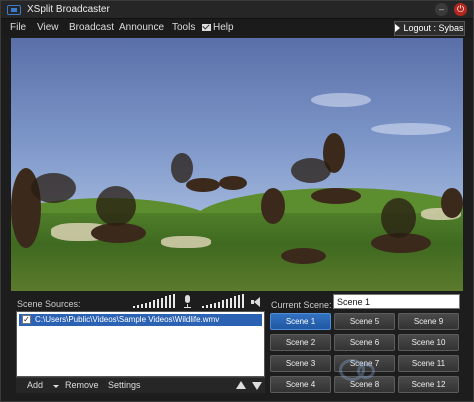  What do you see at coordinates (364, 342) in the screenshot?
I see `scene-6-button: Scene 6` at bounding box center [364, 342].